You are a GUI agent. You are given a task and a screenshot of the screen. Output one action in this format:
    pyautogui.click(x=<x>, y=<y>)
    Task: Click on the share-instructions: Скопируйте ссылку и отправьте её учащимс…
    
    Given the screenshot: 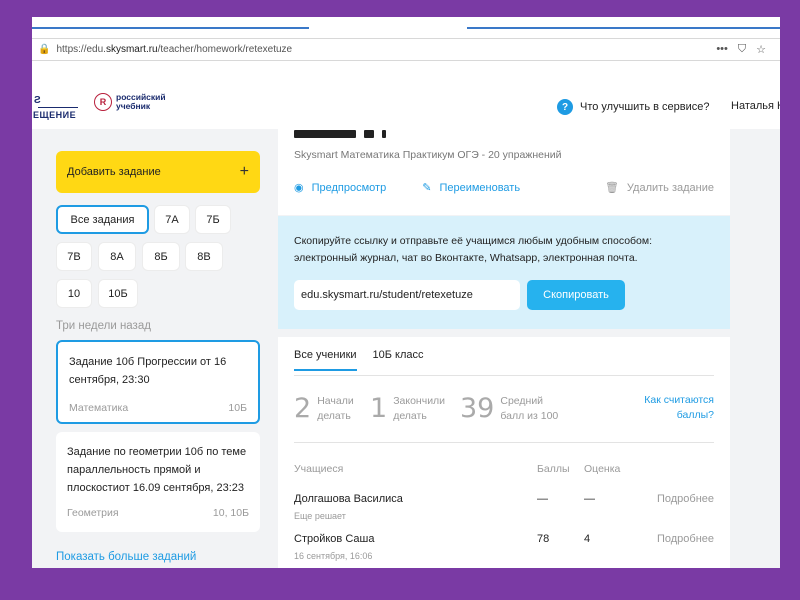 What is the action you would take?
    pyautogui.click(x=473, y=249)
    